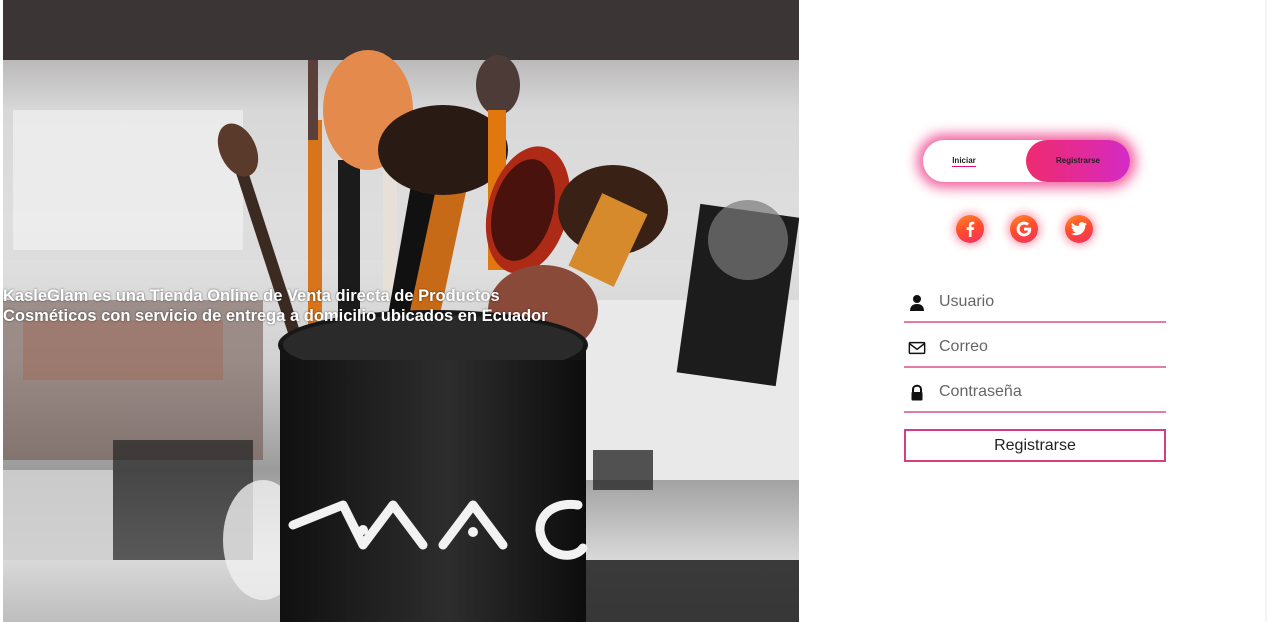  I want to click on email-input, so click(1049, 347).